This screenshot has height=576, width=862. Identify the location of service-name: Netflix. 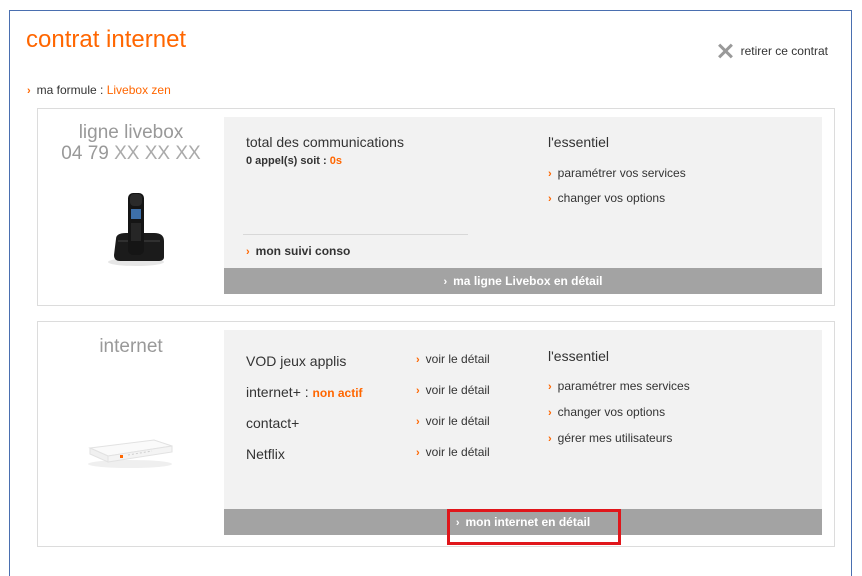
(265, 454).